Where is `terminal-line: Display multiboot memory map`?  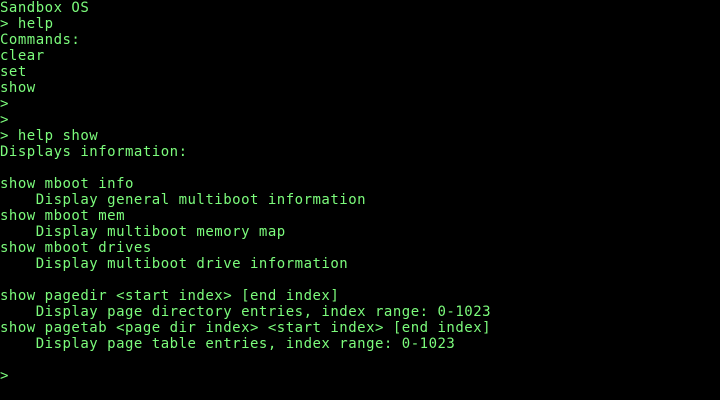
terminal-line: Display multiboot memory map is located at coordinates (143, 232).